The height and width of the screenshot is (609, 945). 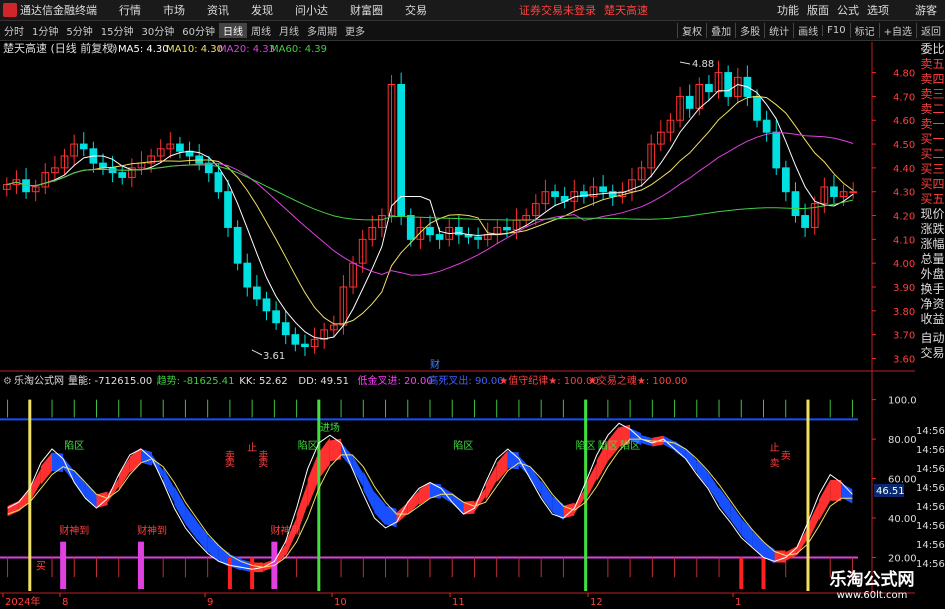 What do you see at coordinates (60, 48) in the screenshot?
I see `main-chart-title: 楚天高速 (日线 前复权)` at bounding box center [60, 48].